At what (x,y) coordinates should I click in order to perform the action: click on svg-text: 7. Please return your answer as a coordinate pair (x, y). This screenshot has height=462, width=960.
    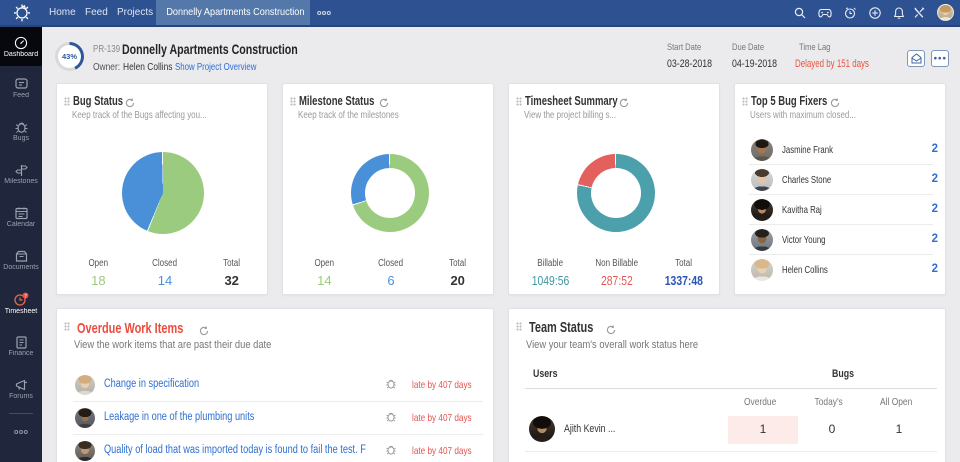
    Looking at the image, I should click on (25, 297).